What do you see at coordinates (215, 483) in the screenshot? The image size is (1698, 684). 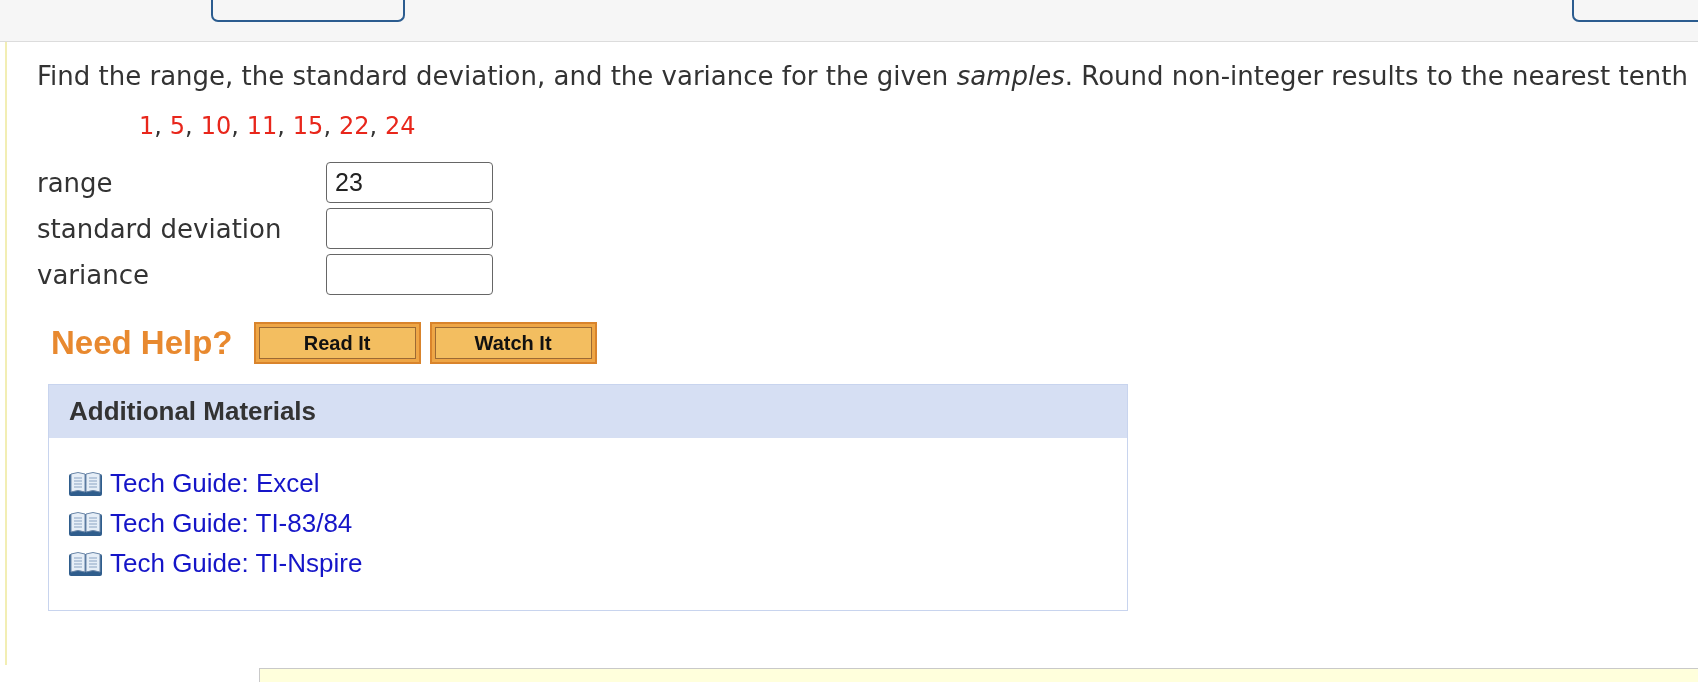 I see `tech-guide-link: Tech Guide: Excel` at bounding box center [215, 483].